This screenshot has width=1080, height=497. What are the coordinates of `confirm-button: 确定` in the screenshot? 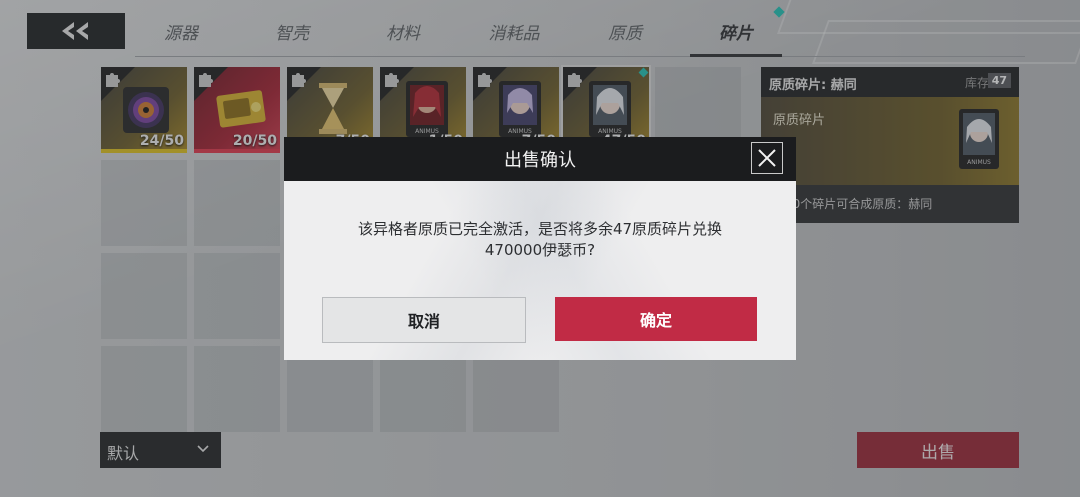 It's located at (656, 319).